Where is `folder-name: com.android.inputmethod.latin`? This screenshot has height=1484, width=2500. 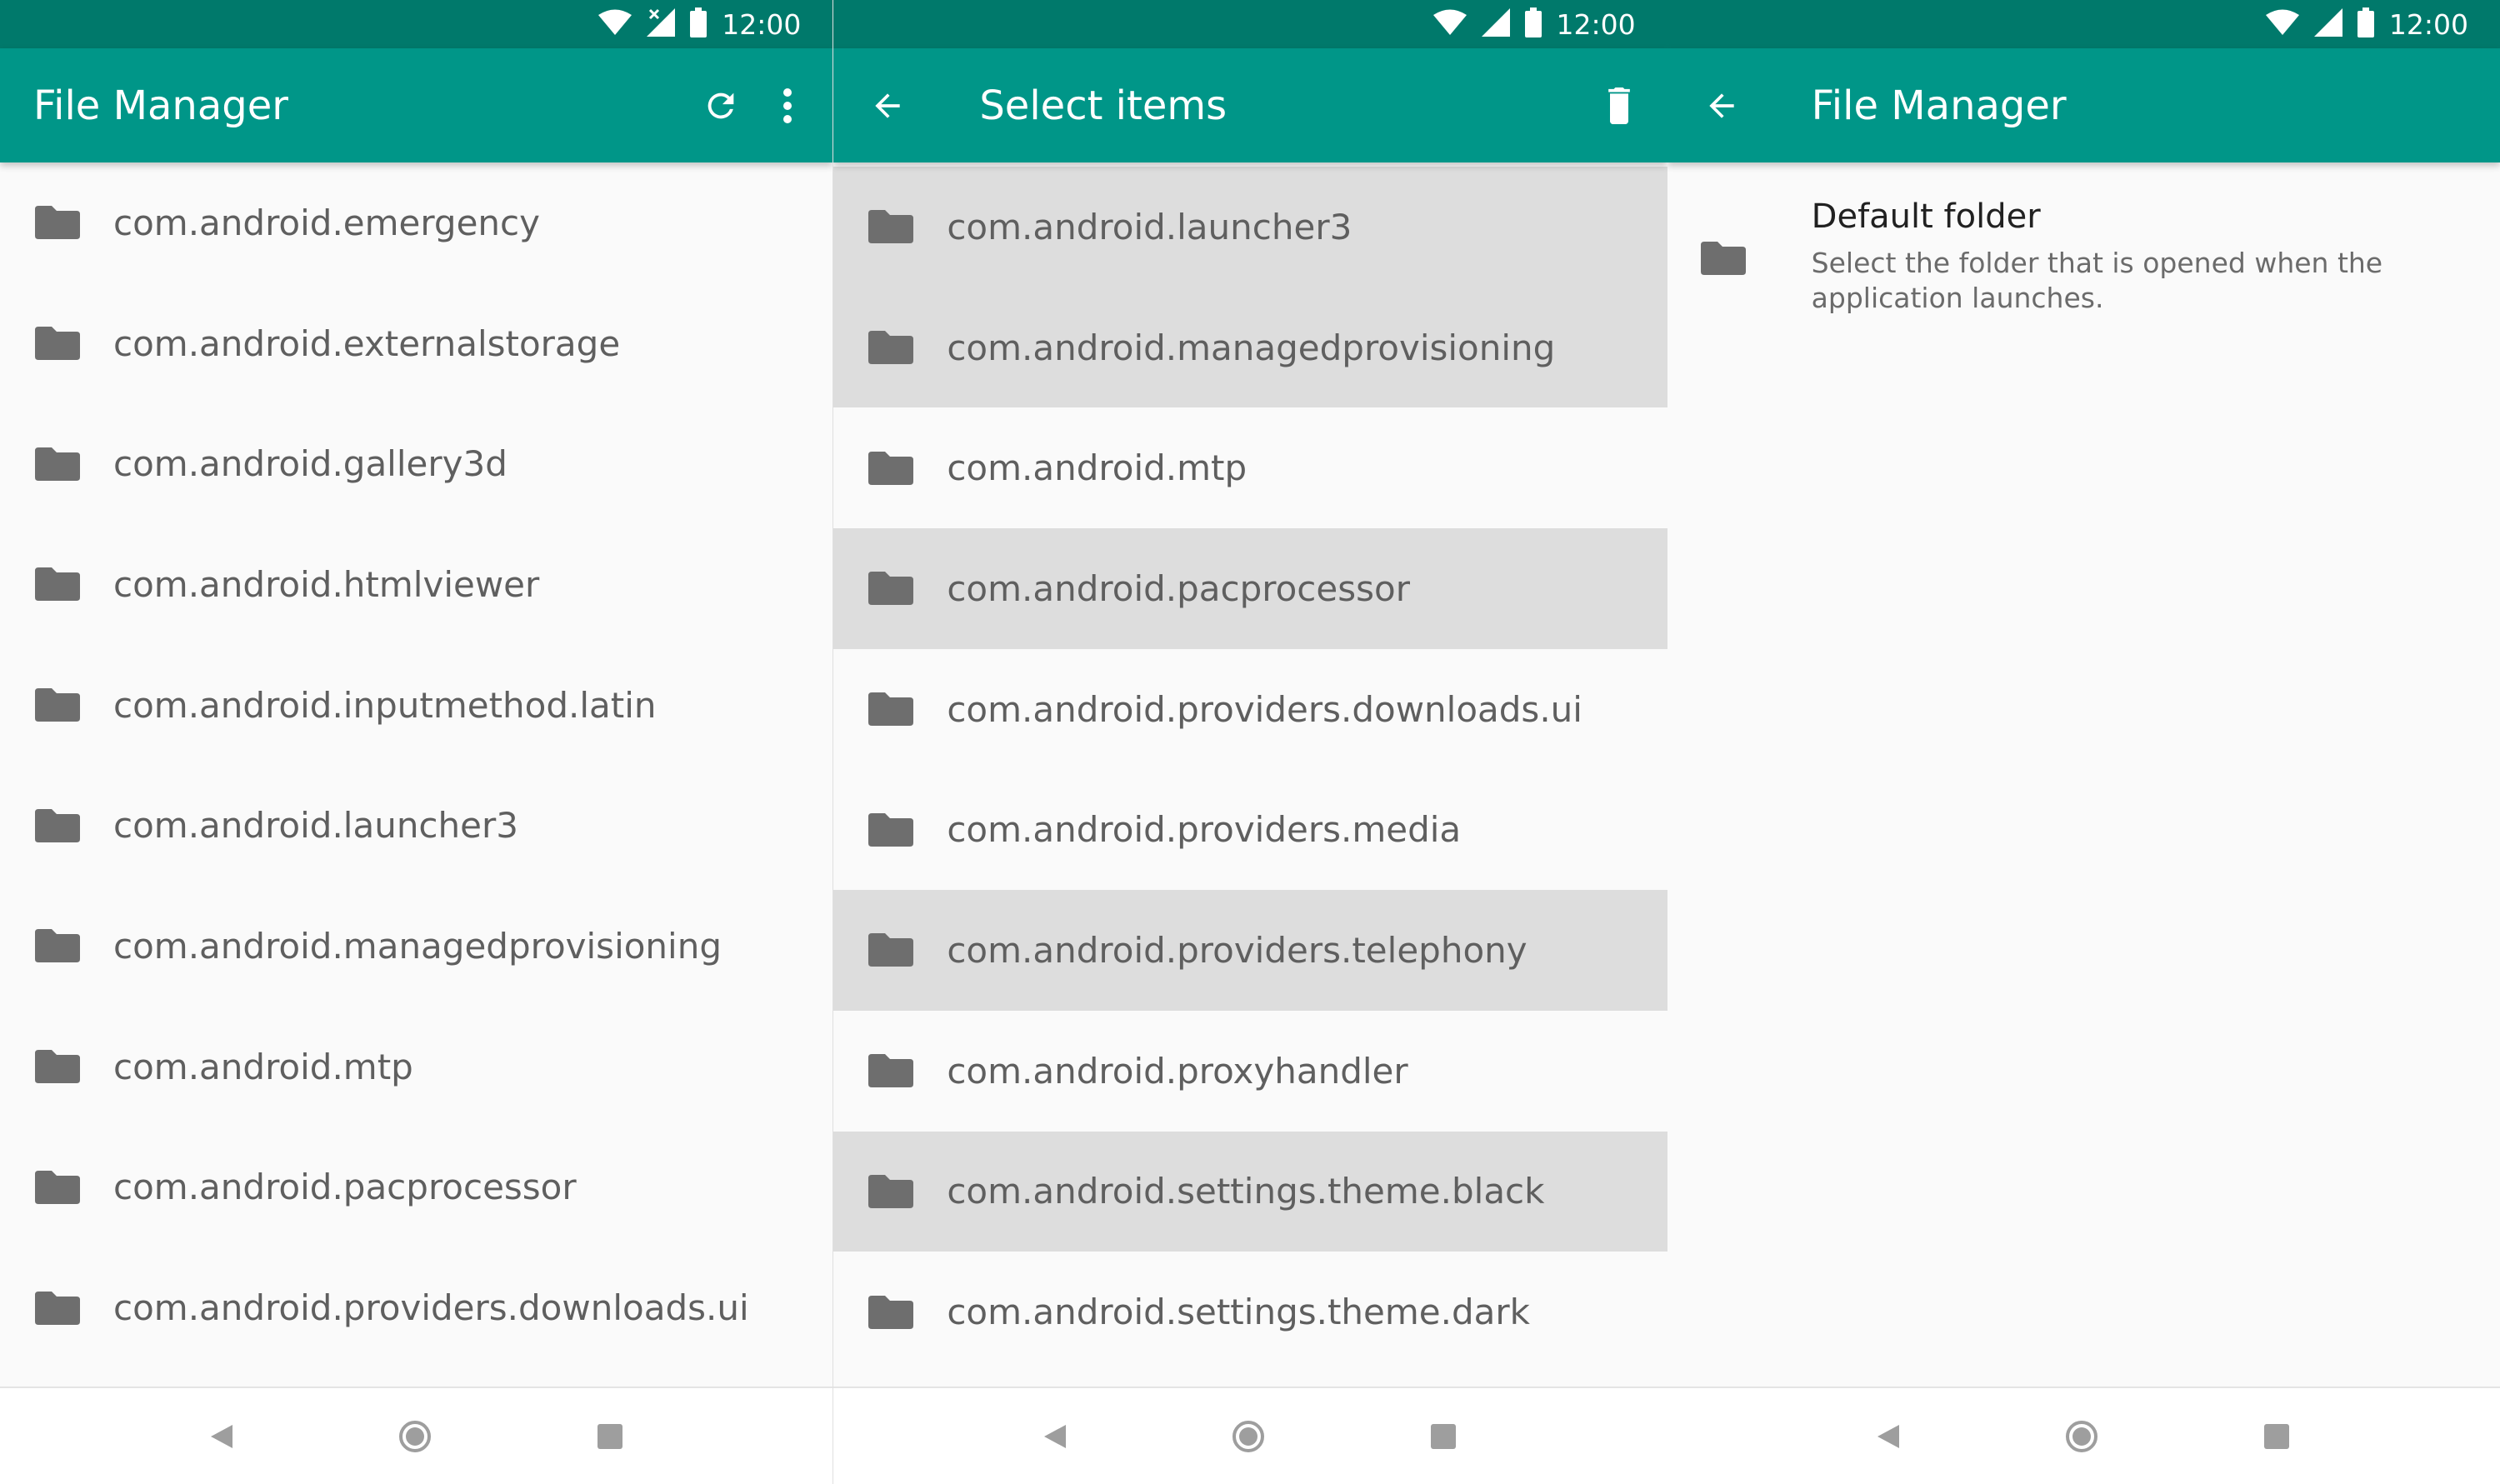 folder-name: com.android.inputmethod.latin is located at coordinates (385, 705).